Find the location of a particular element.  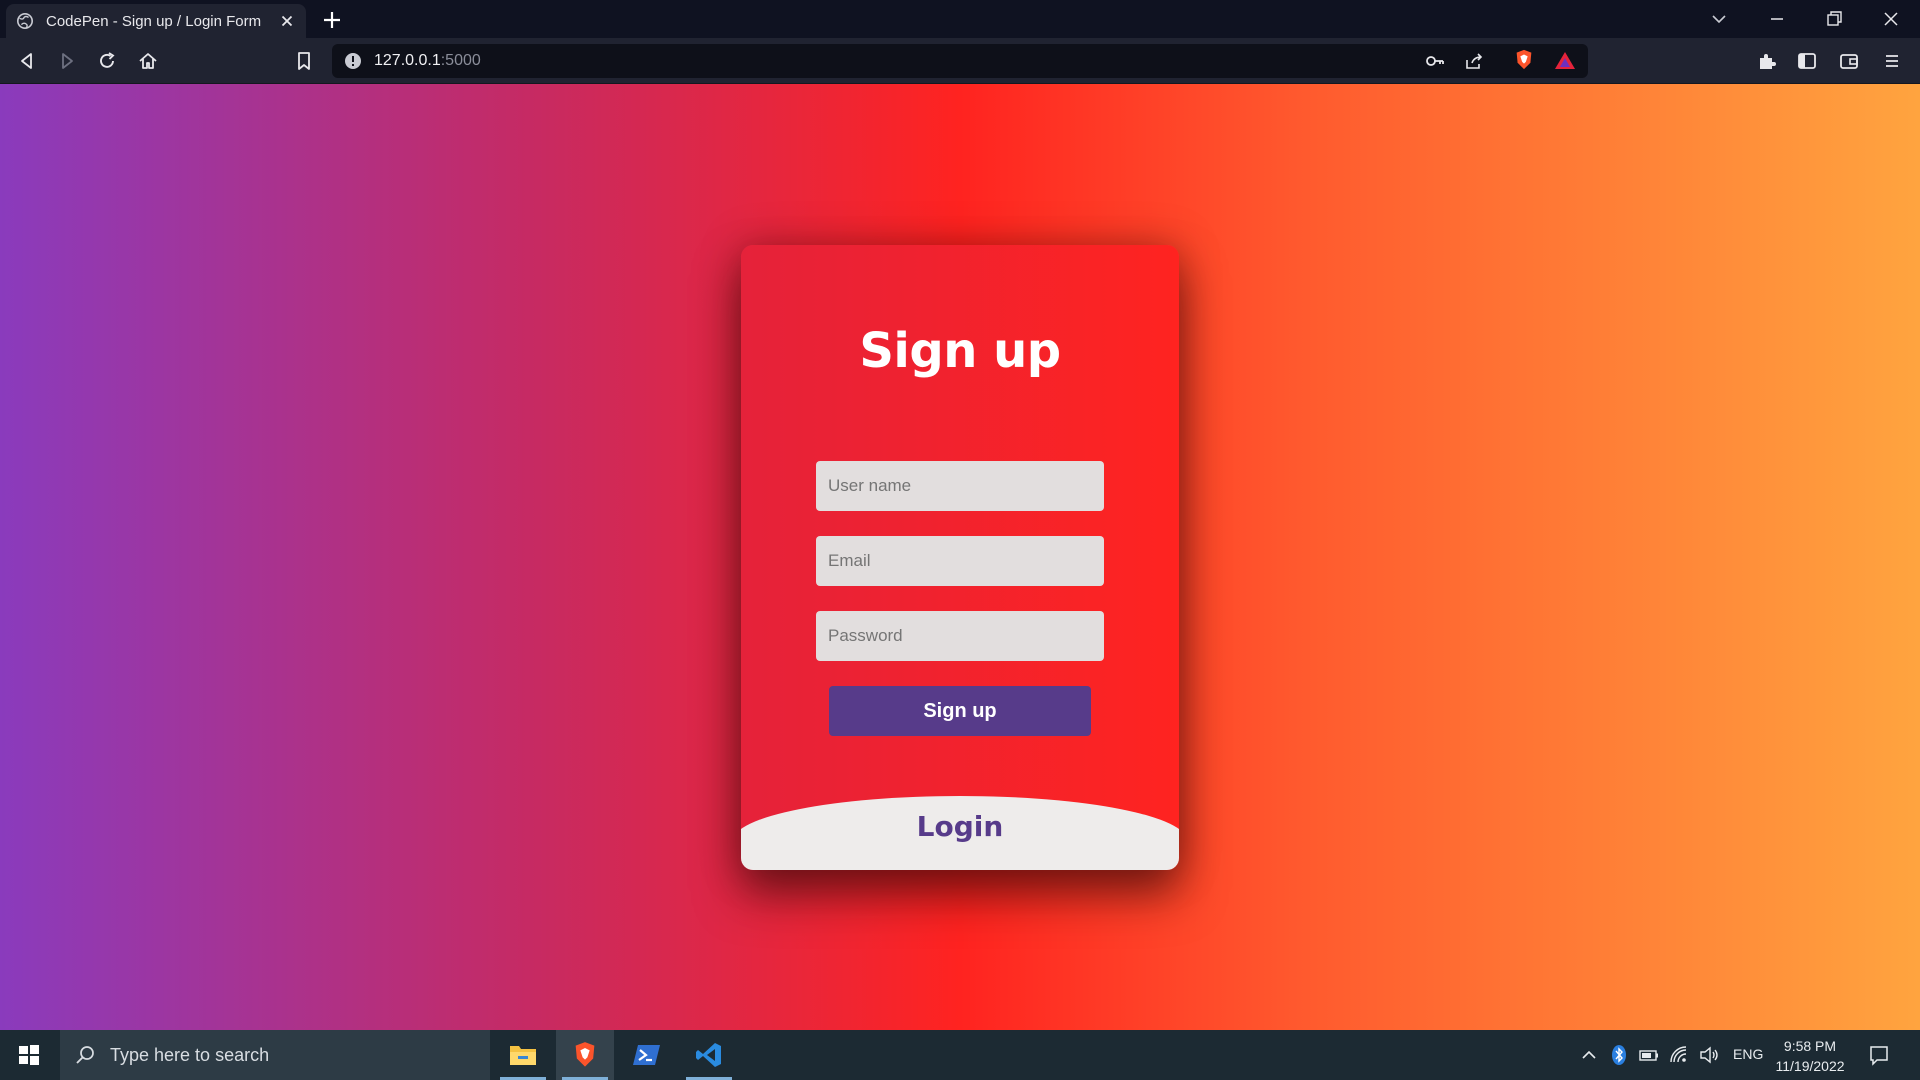

clock-time: 9:58 PM is located at coordinates (1810, 1046).